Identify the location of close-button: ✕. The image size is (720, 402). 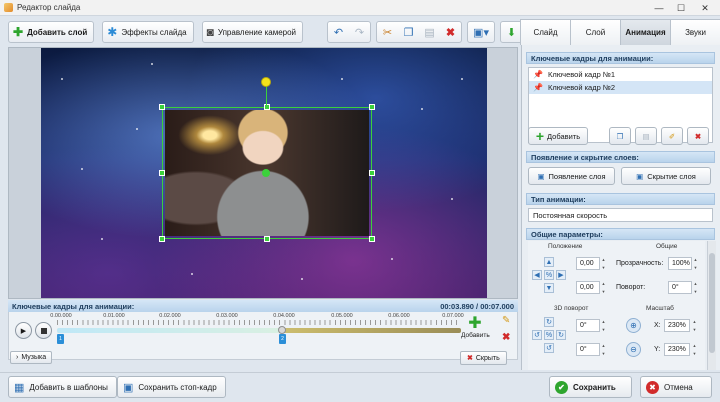
(705, 8).